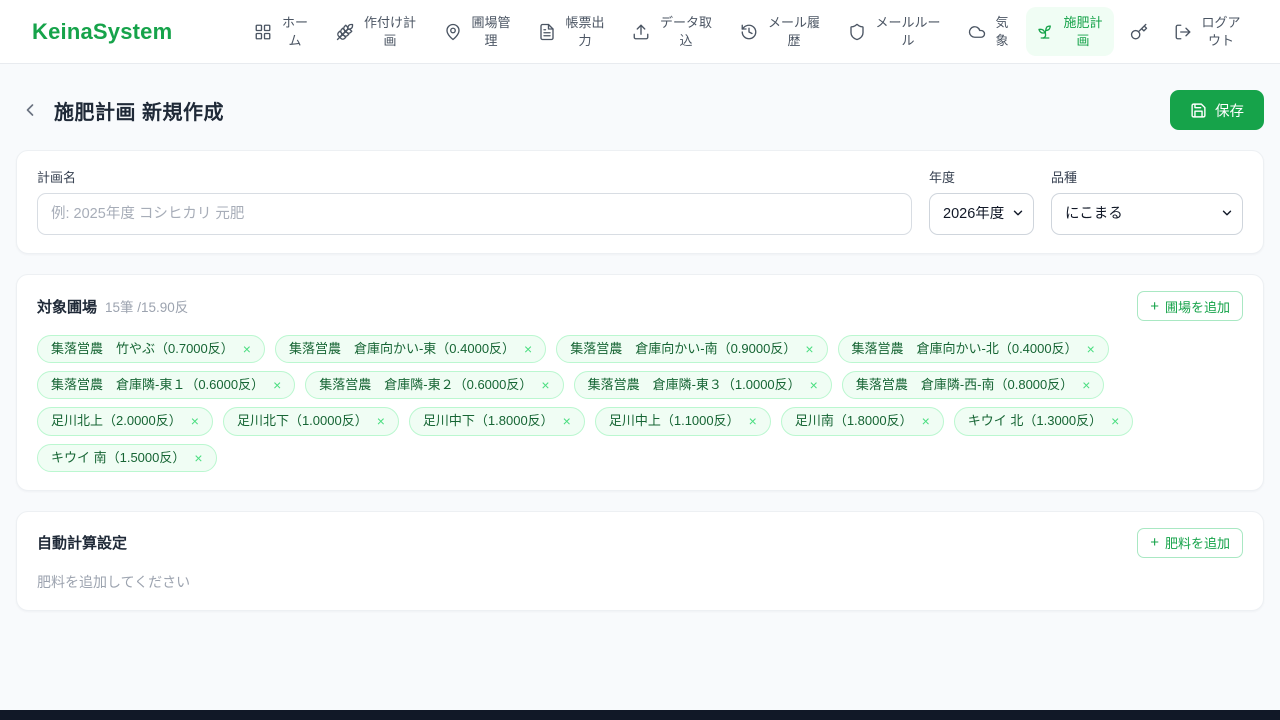 This screenshot has height=720, width=1280. I want to click on field-chip-label: 足川中下（1.8000反）, so click(488, 421).